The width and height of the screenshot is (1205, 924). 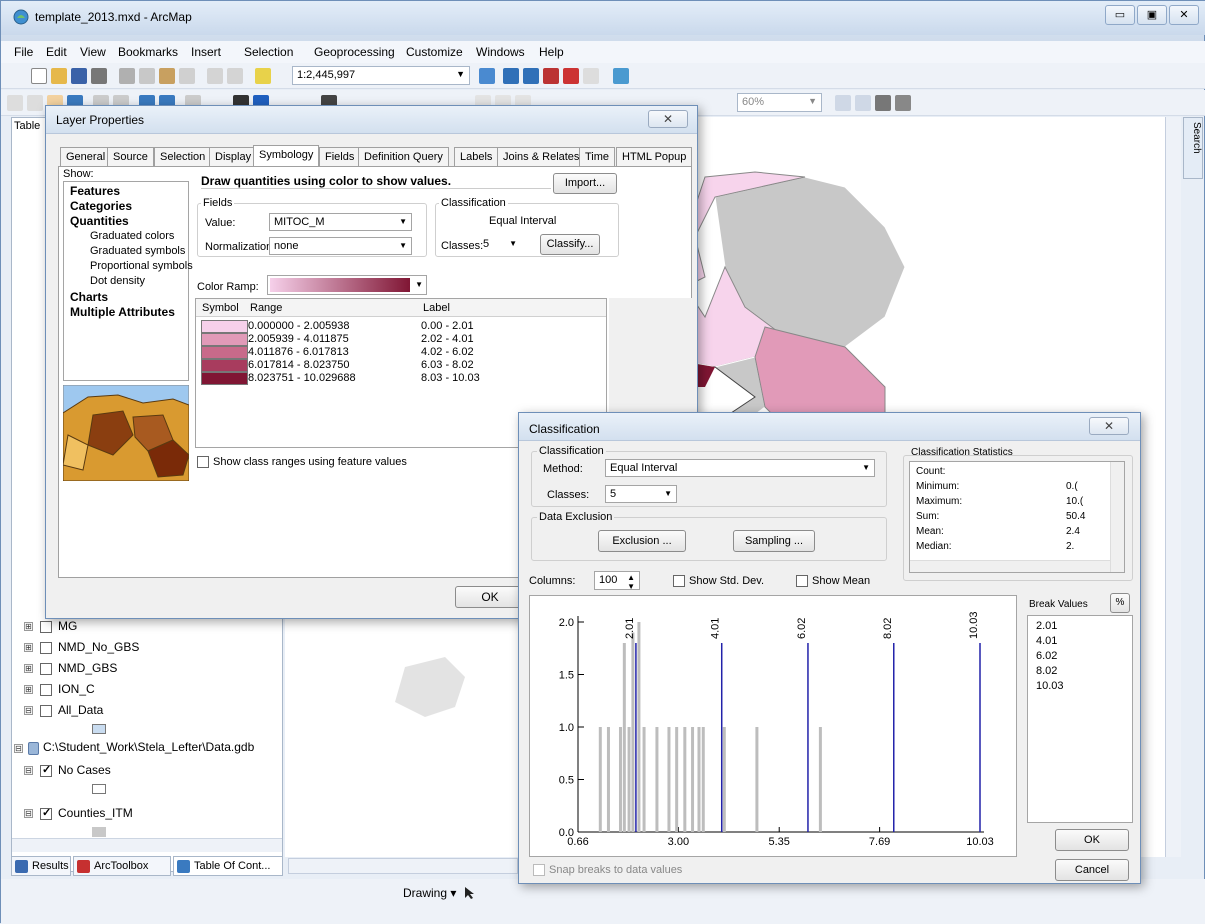 I want to click on map-view-controls, so click(x=403, y=866).